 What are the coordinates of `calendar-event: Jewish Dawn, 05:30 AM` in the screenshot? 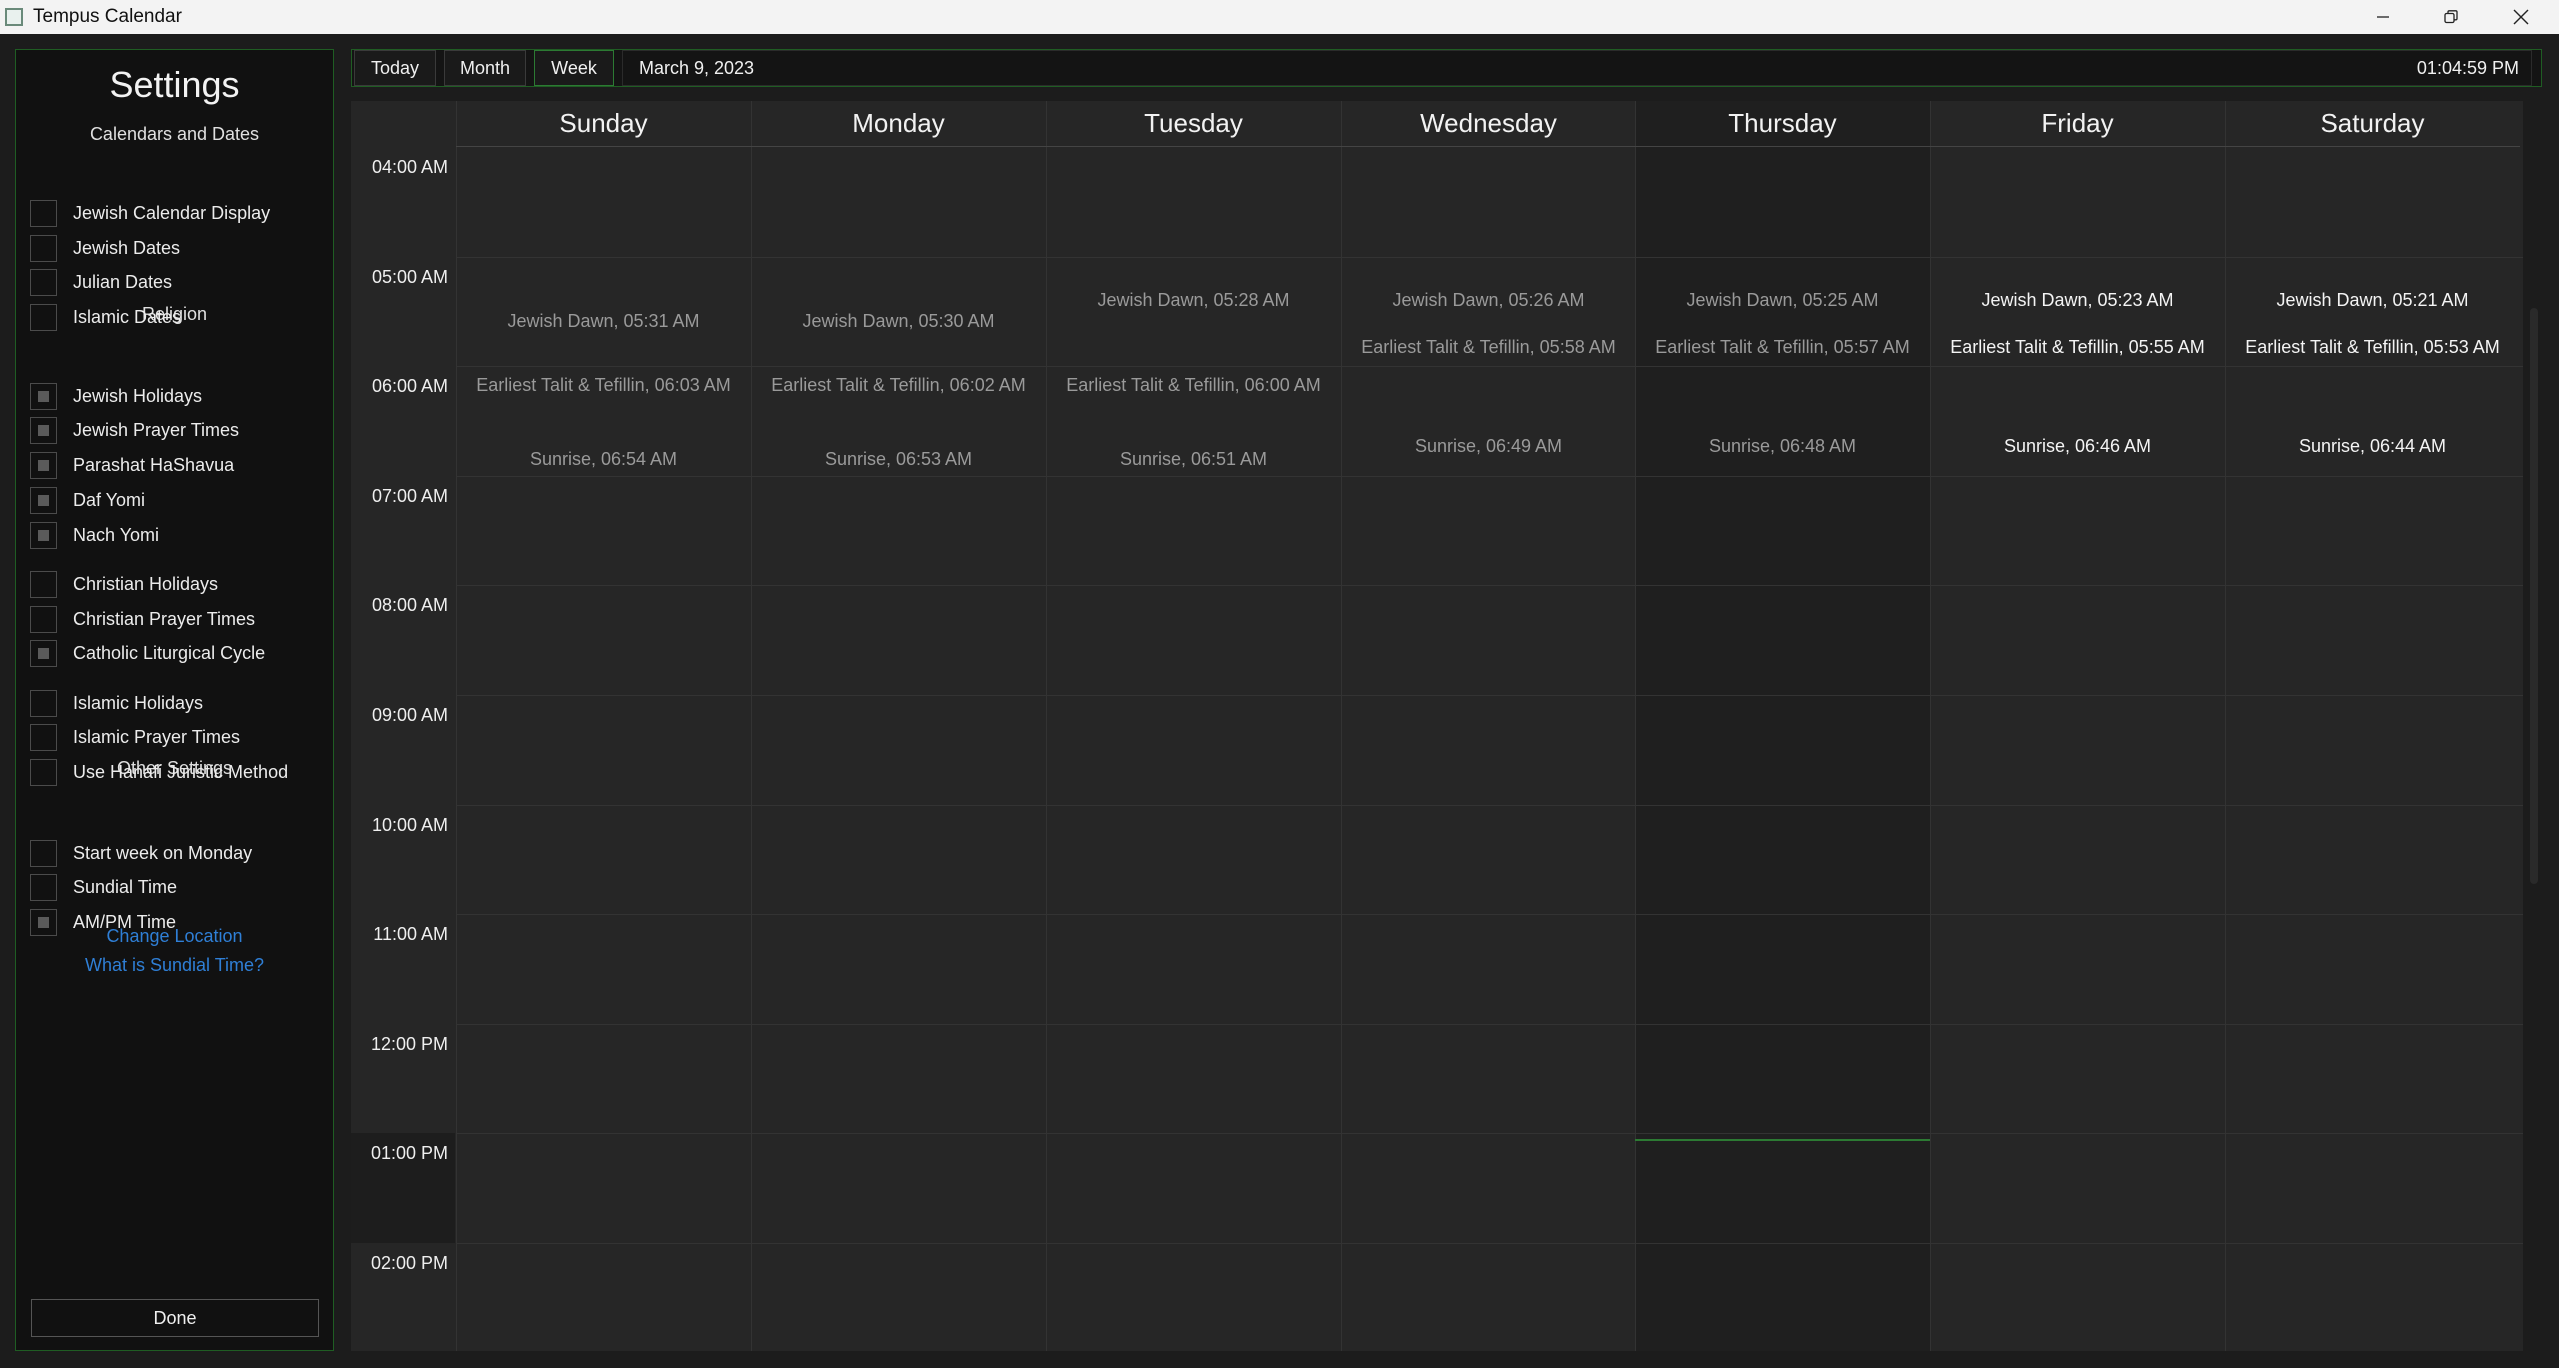 It's located at (898, 321).